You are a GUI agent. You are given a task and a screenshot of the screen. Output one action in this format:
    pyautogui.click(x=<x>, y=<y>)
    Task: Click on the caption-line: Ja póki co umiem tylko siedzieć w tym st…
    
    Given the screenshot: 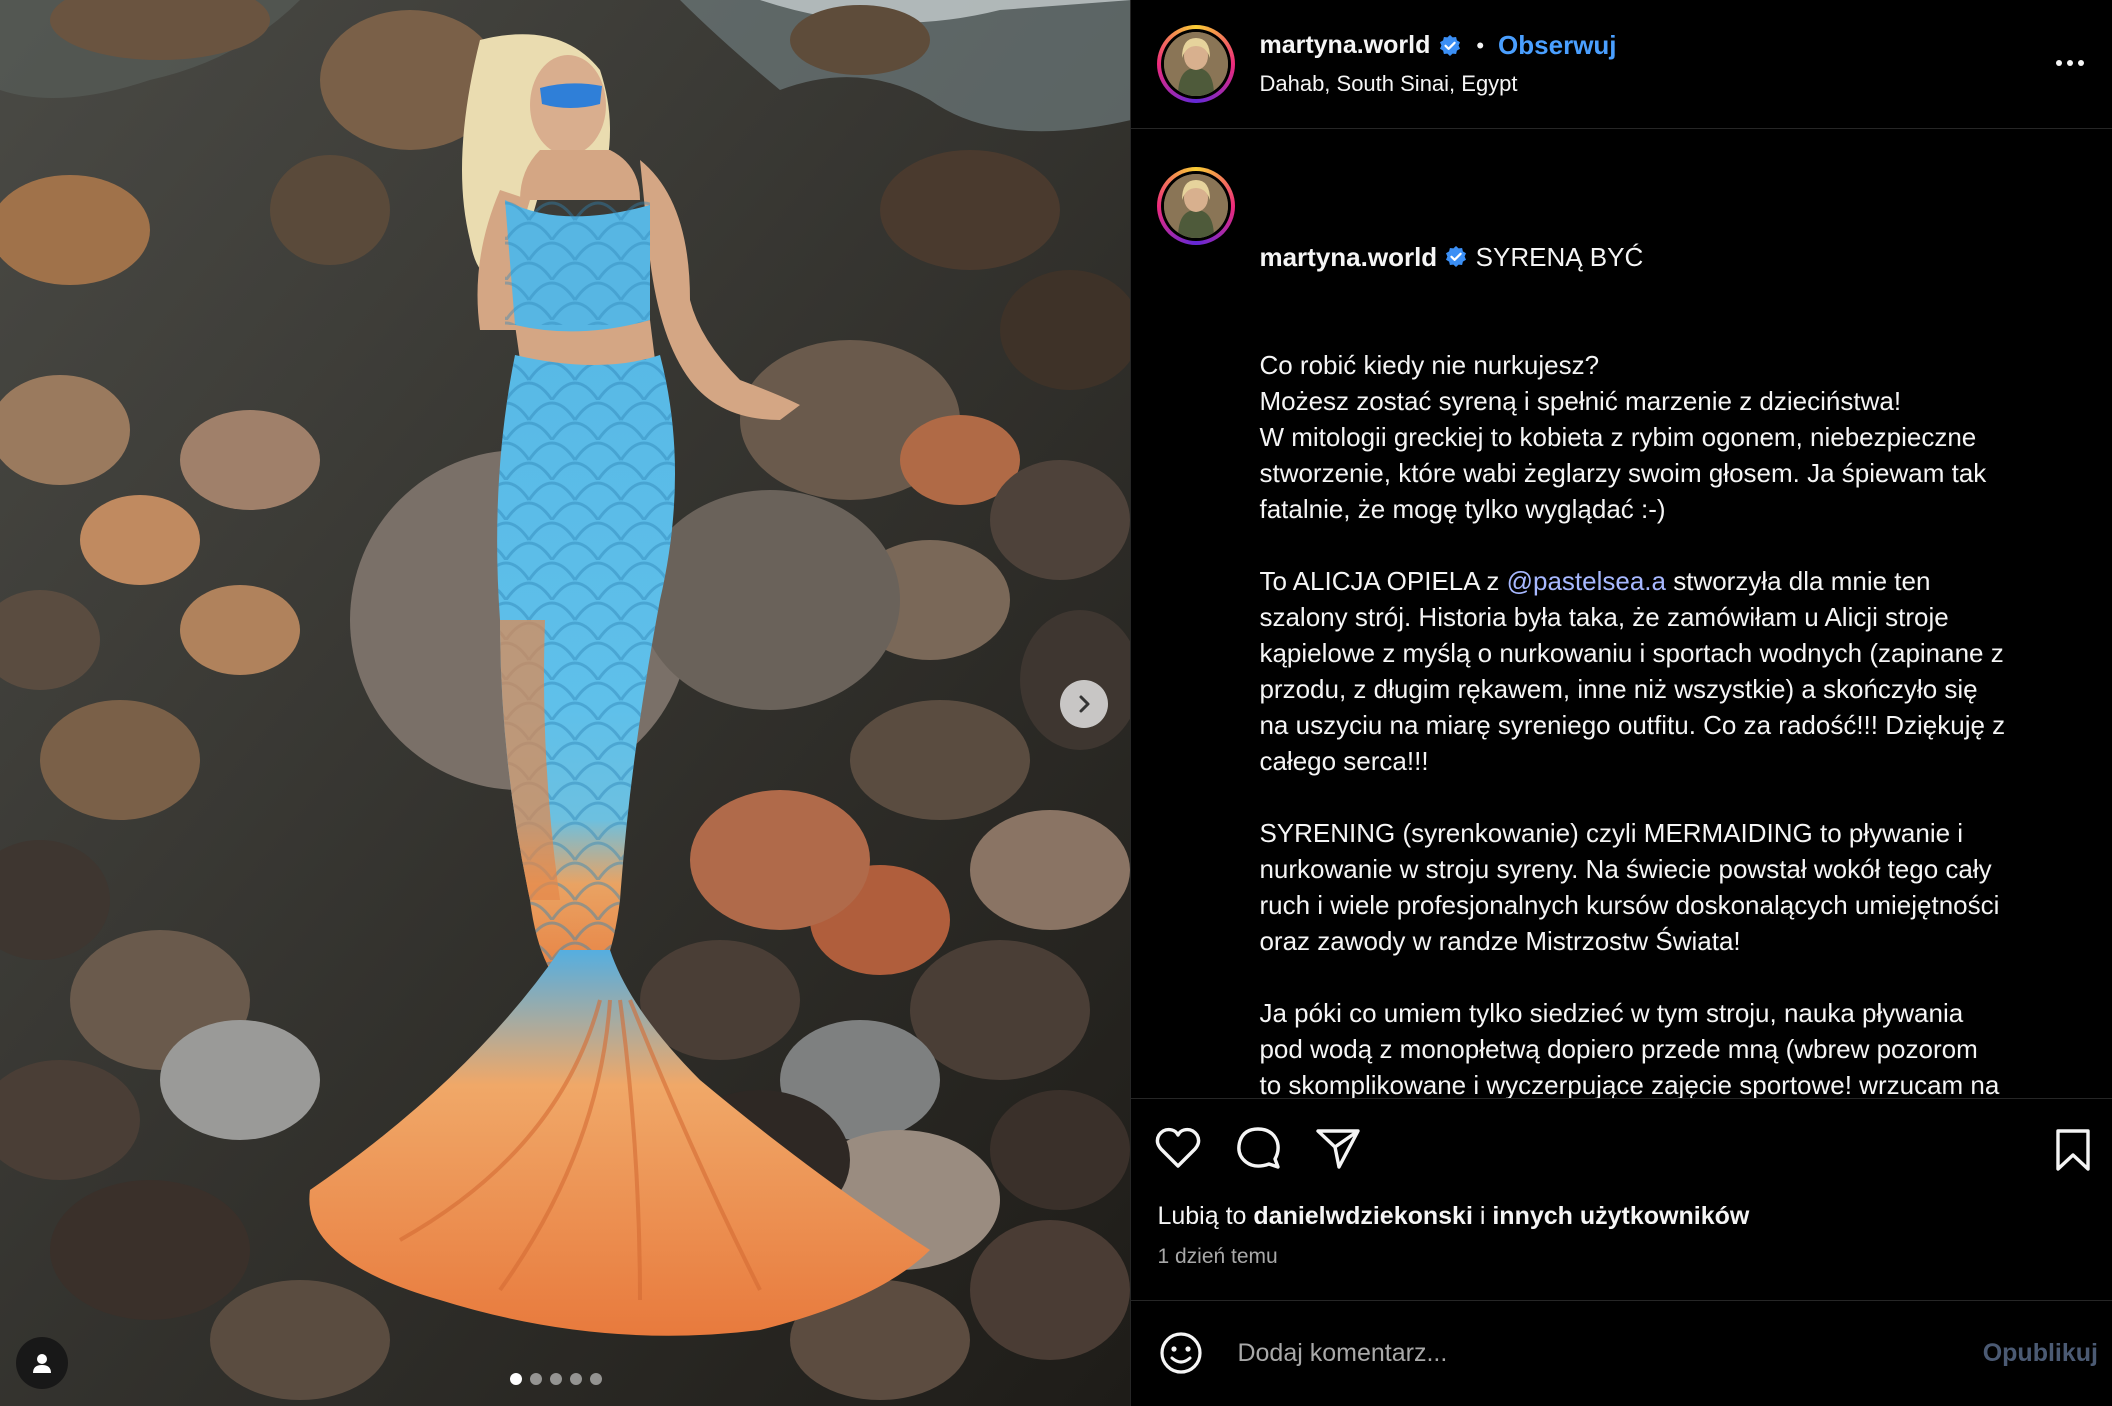 What is the action you would take?
    pyautogui.click(x=1611, y=1012)
    